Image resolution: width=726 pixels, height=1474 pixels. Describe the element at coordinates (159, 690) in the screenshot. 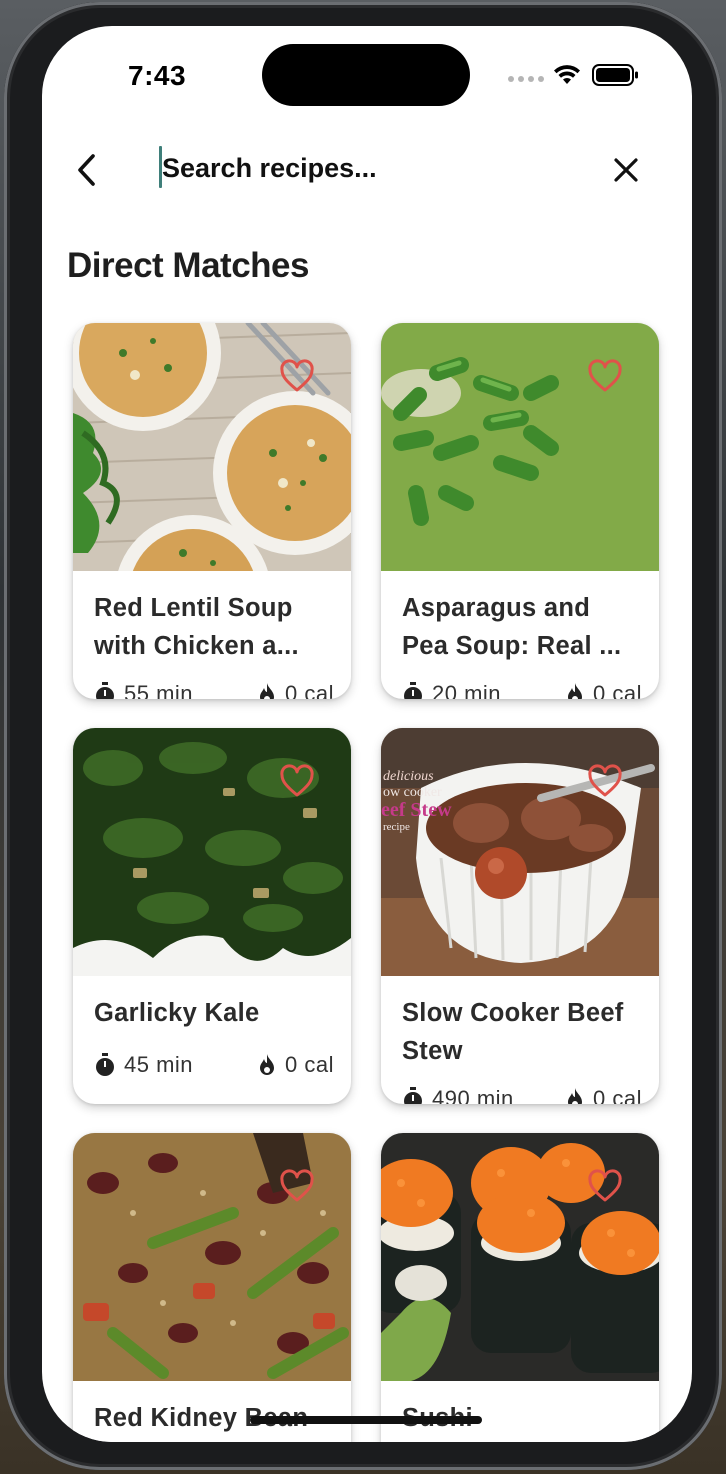

I see `recipe-time: 55 min` at that location.